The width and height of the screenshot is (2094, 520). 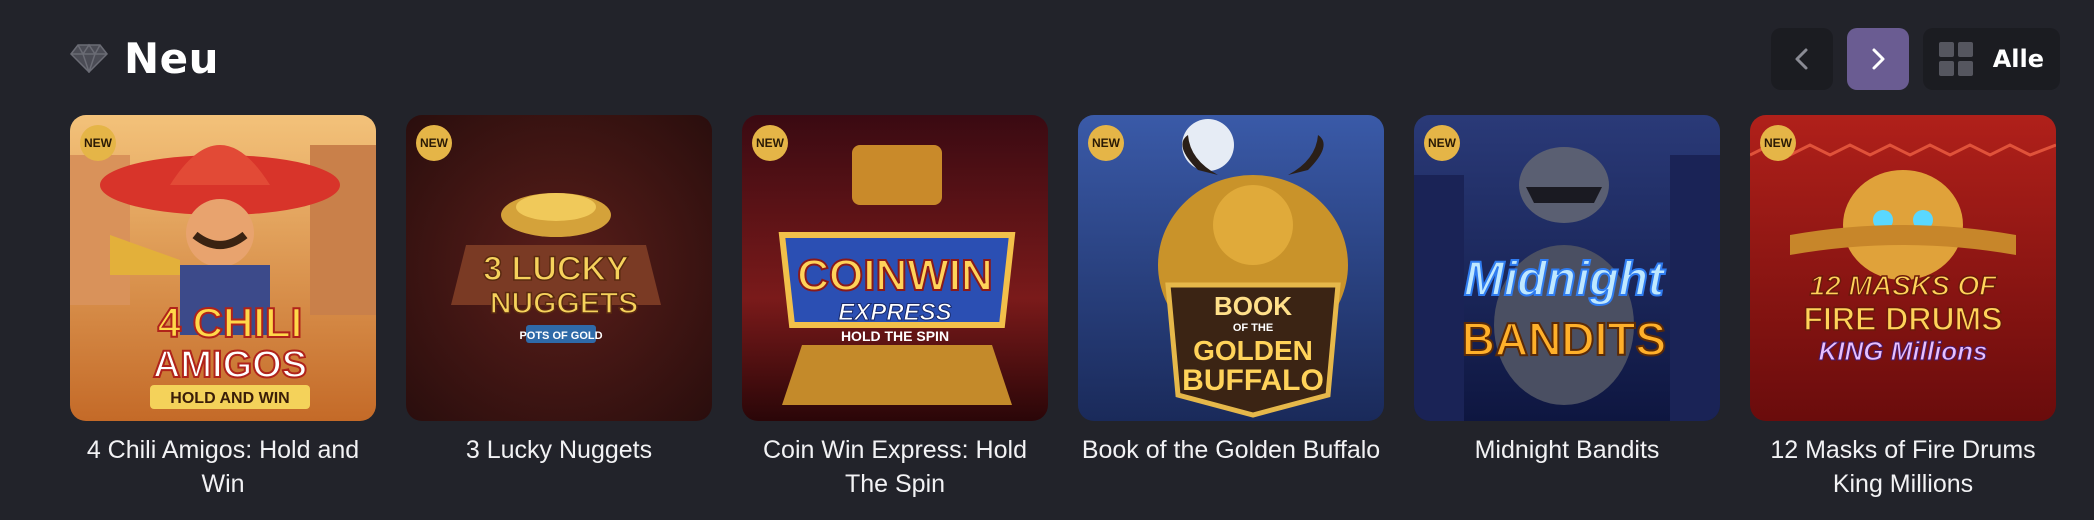 I want to click on diamond-icon, so click(x=89, y=58).